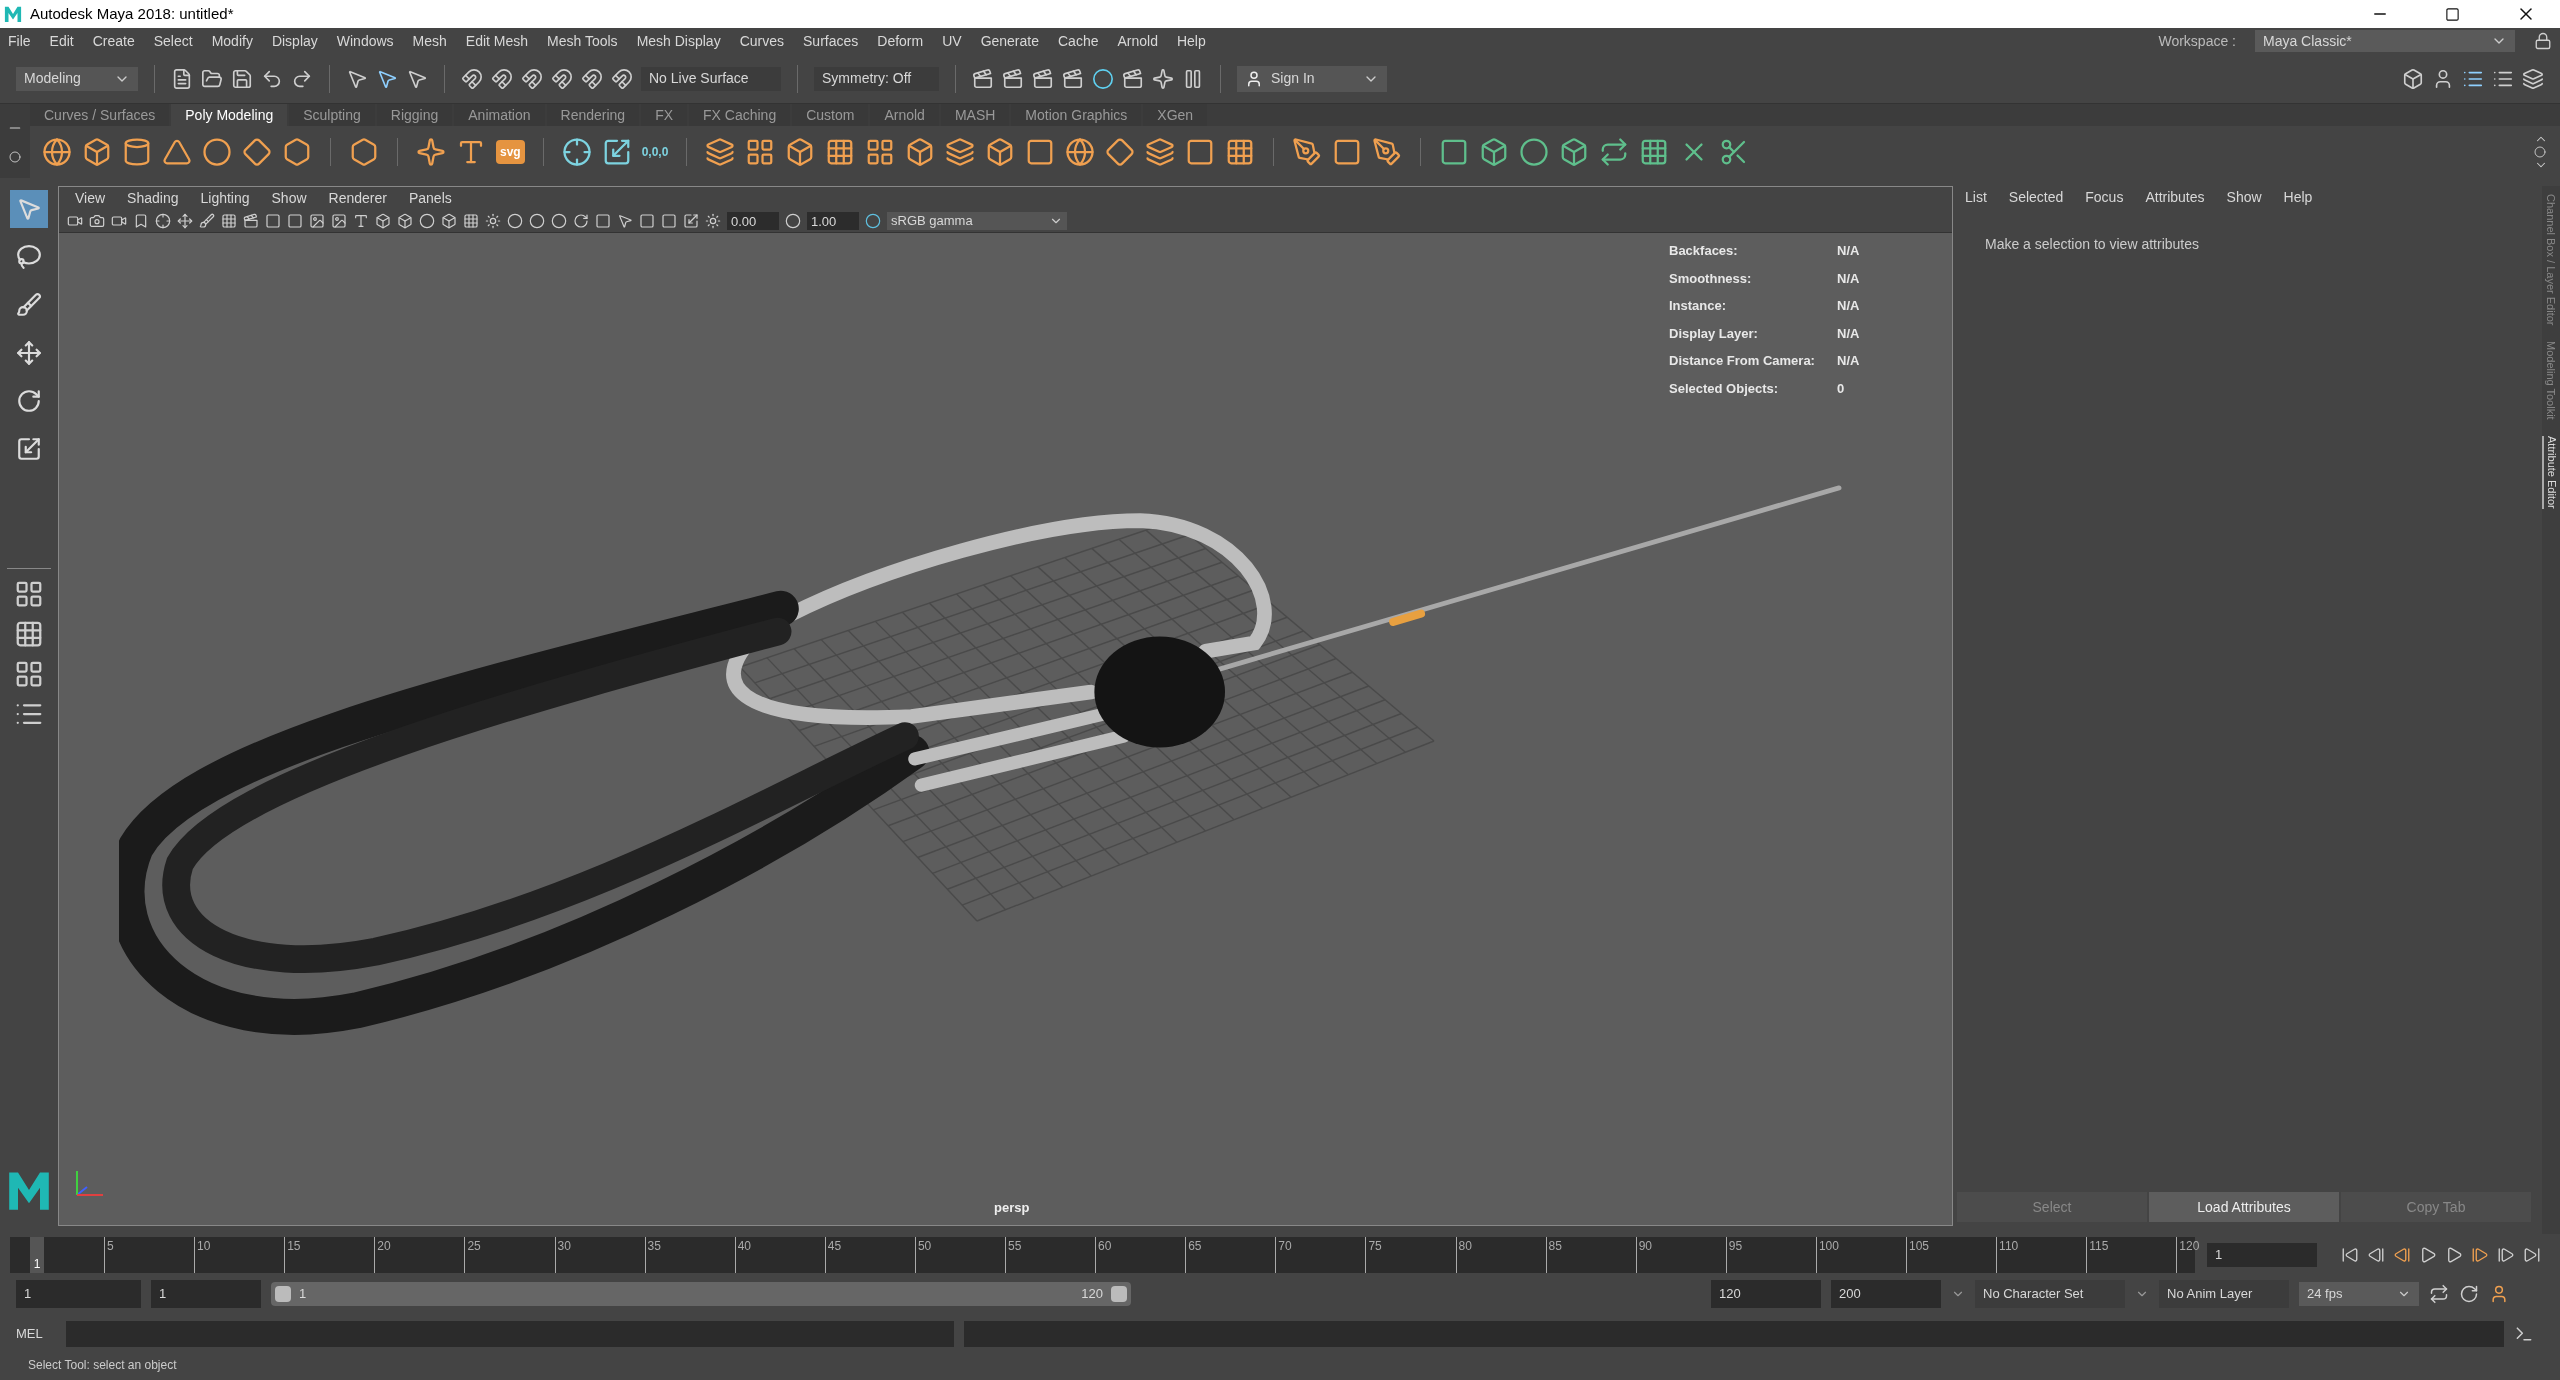 Image resolution: width=2560 pixels, height=1380 pixels. I want to click on gamma-field: 1.00, so click(833, 220).